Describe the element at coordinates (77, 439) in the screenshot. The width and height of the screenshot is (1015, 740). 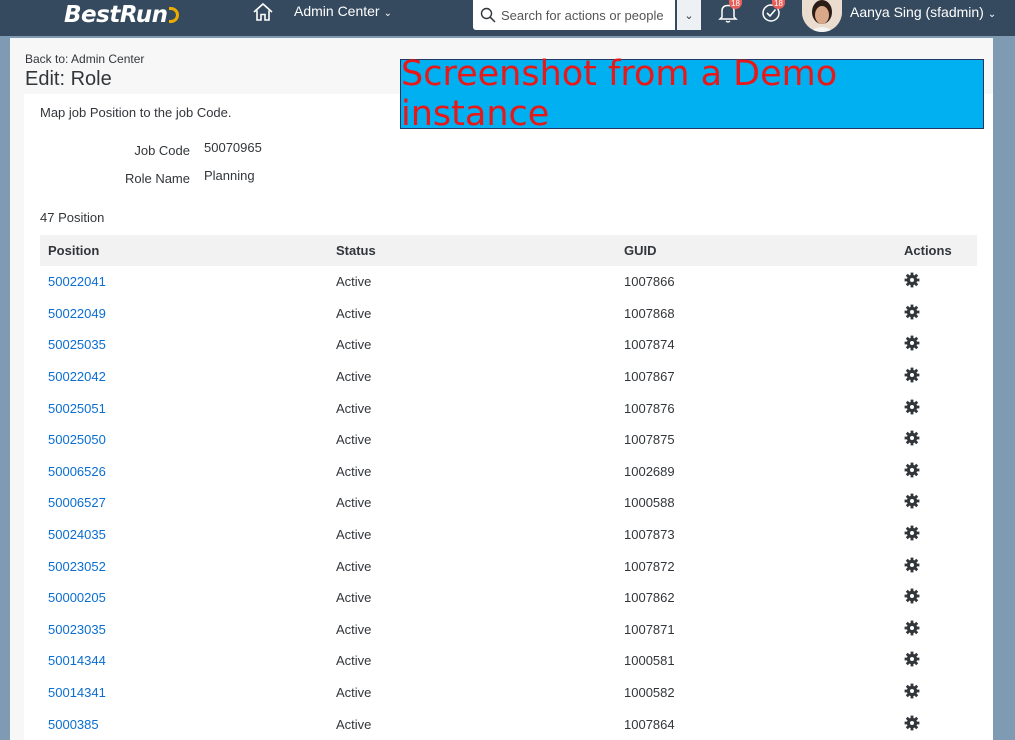
I see `position-link: 50025050` at that location.